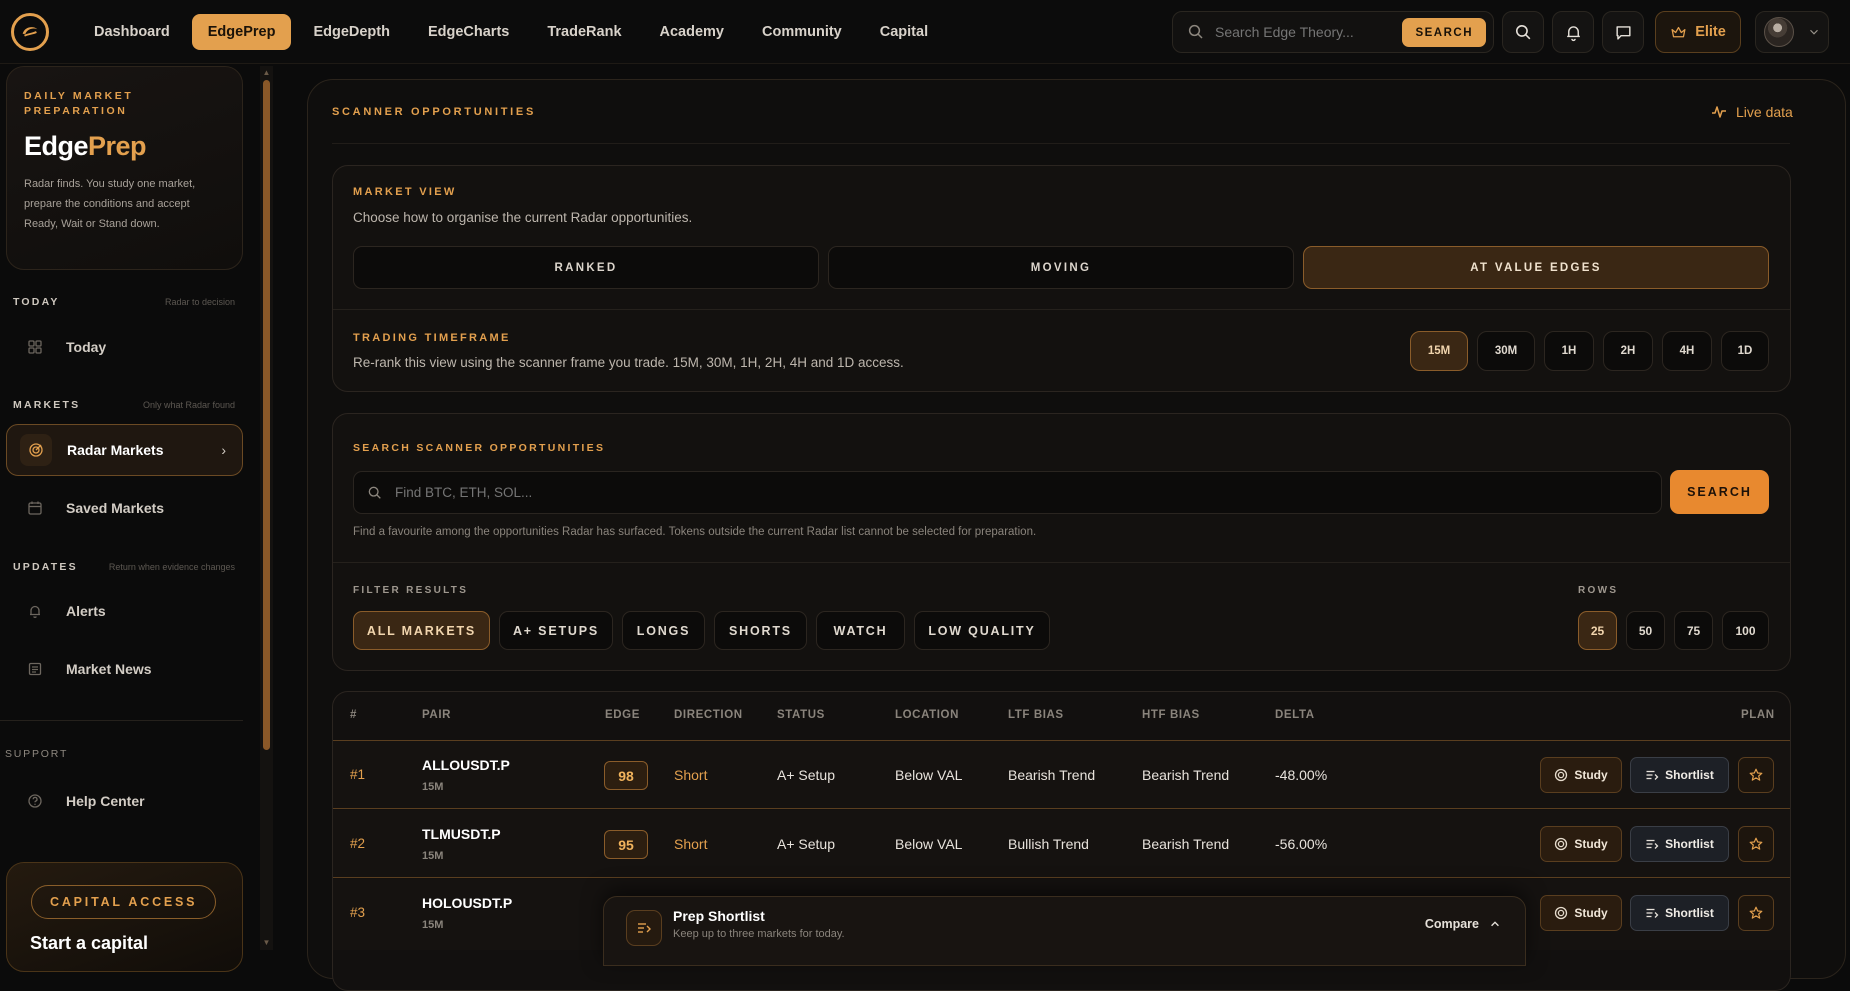  What do you see at coordinates (436, 715) in the screenshot?
I see `col-header-pair: PAIR` at bounding box center [436, 715].